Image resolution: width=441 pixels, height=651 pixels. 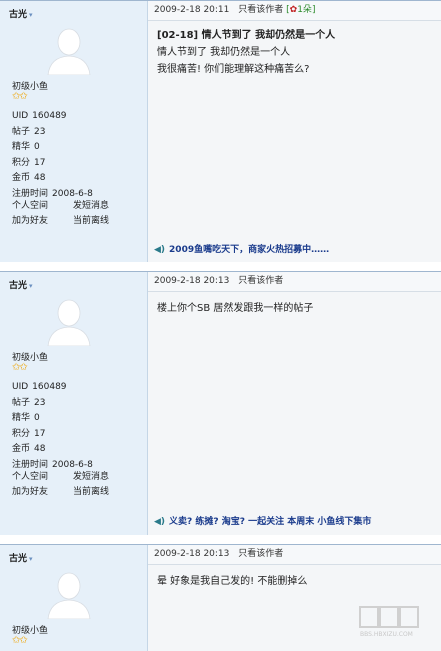 I want to click on signature-text: 义卖? 练摊? 淘宝? 一起关注 本周末 小鱼线下集市, so click(x=270, y=522).